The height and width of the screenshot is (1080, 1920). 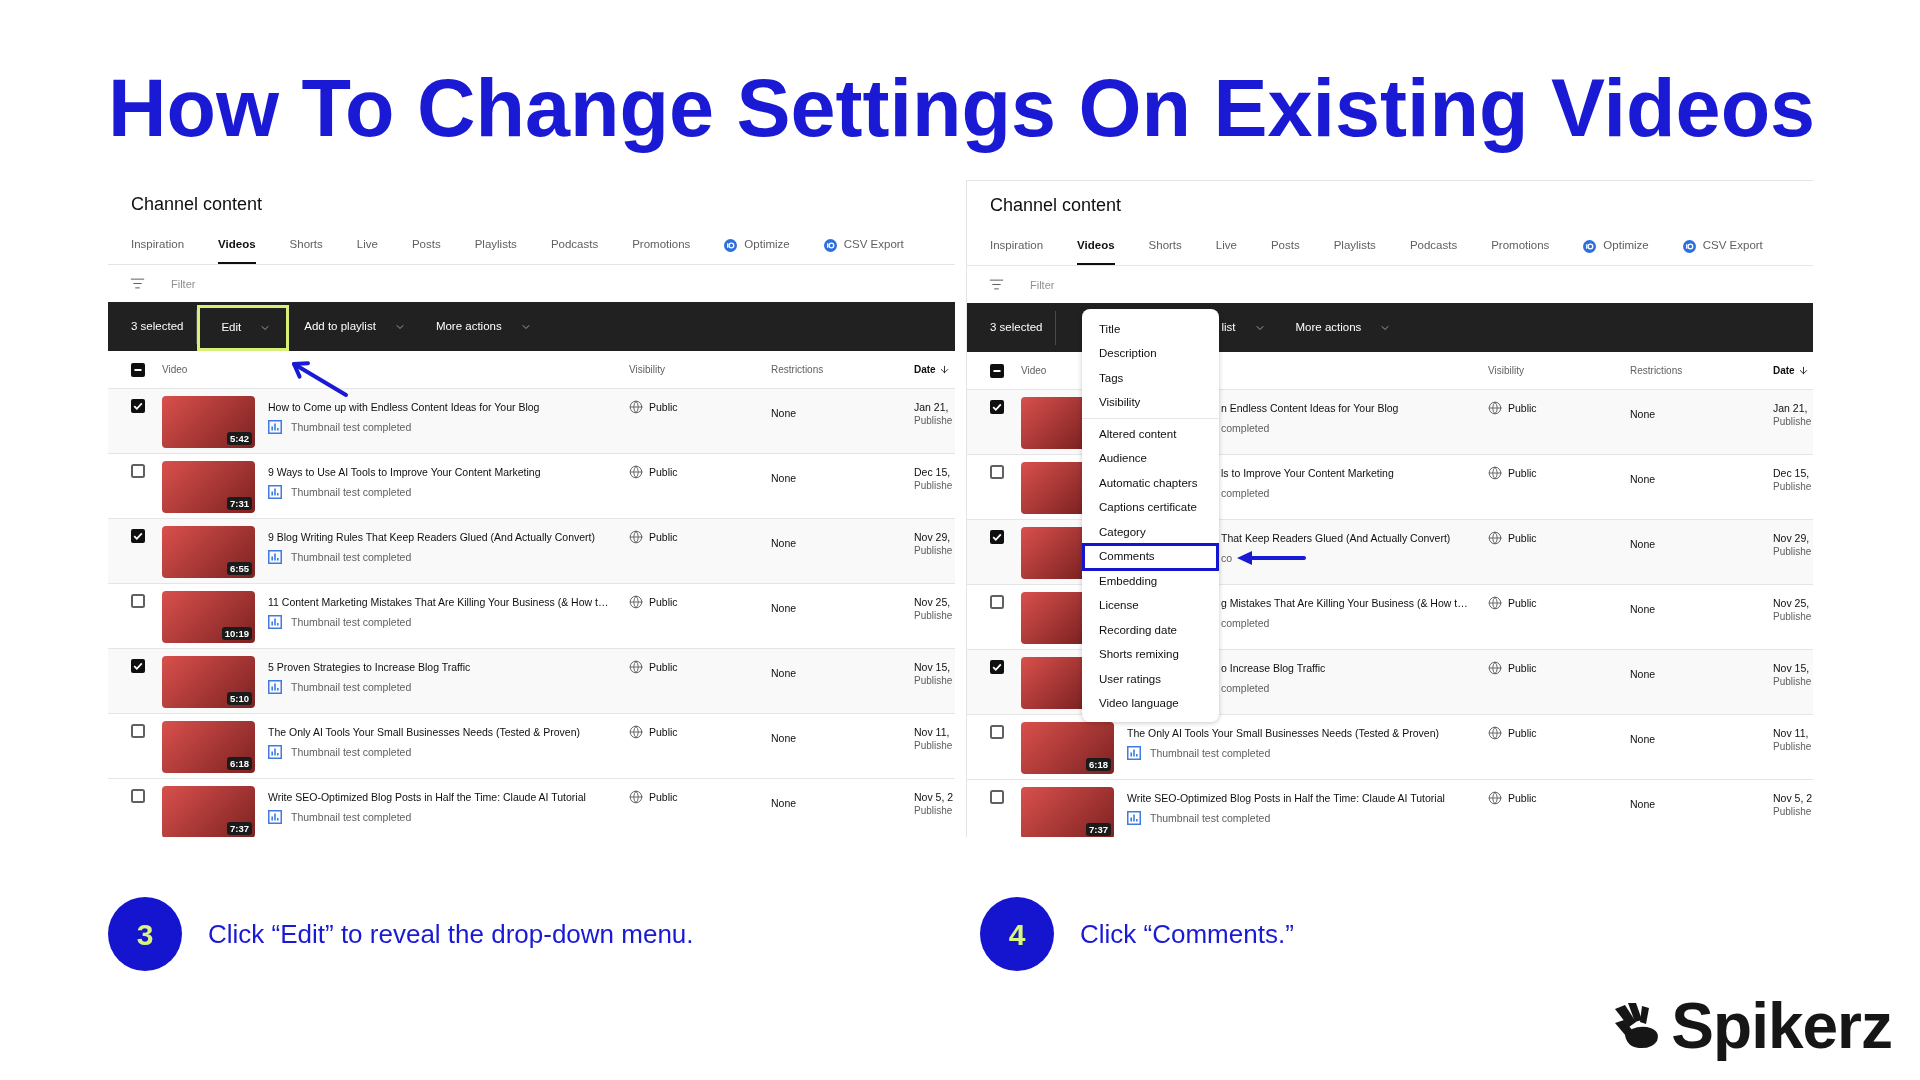 What do you see at coordinates (1310, 408) in the screenshot?
I see `video-title: n Endless Content Ideas for Your Blog` at bounding box center [1310, 408].